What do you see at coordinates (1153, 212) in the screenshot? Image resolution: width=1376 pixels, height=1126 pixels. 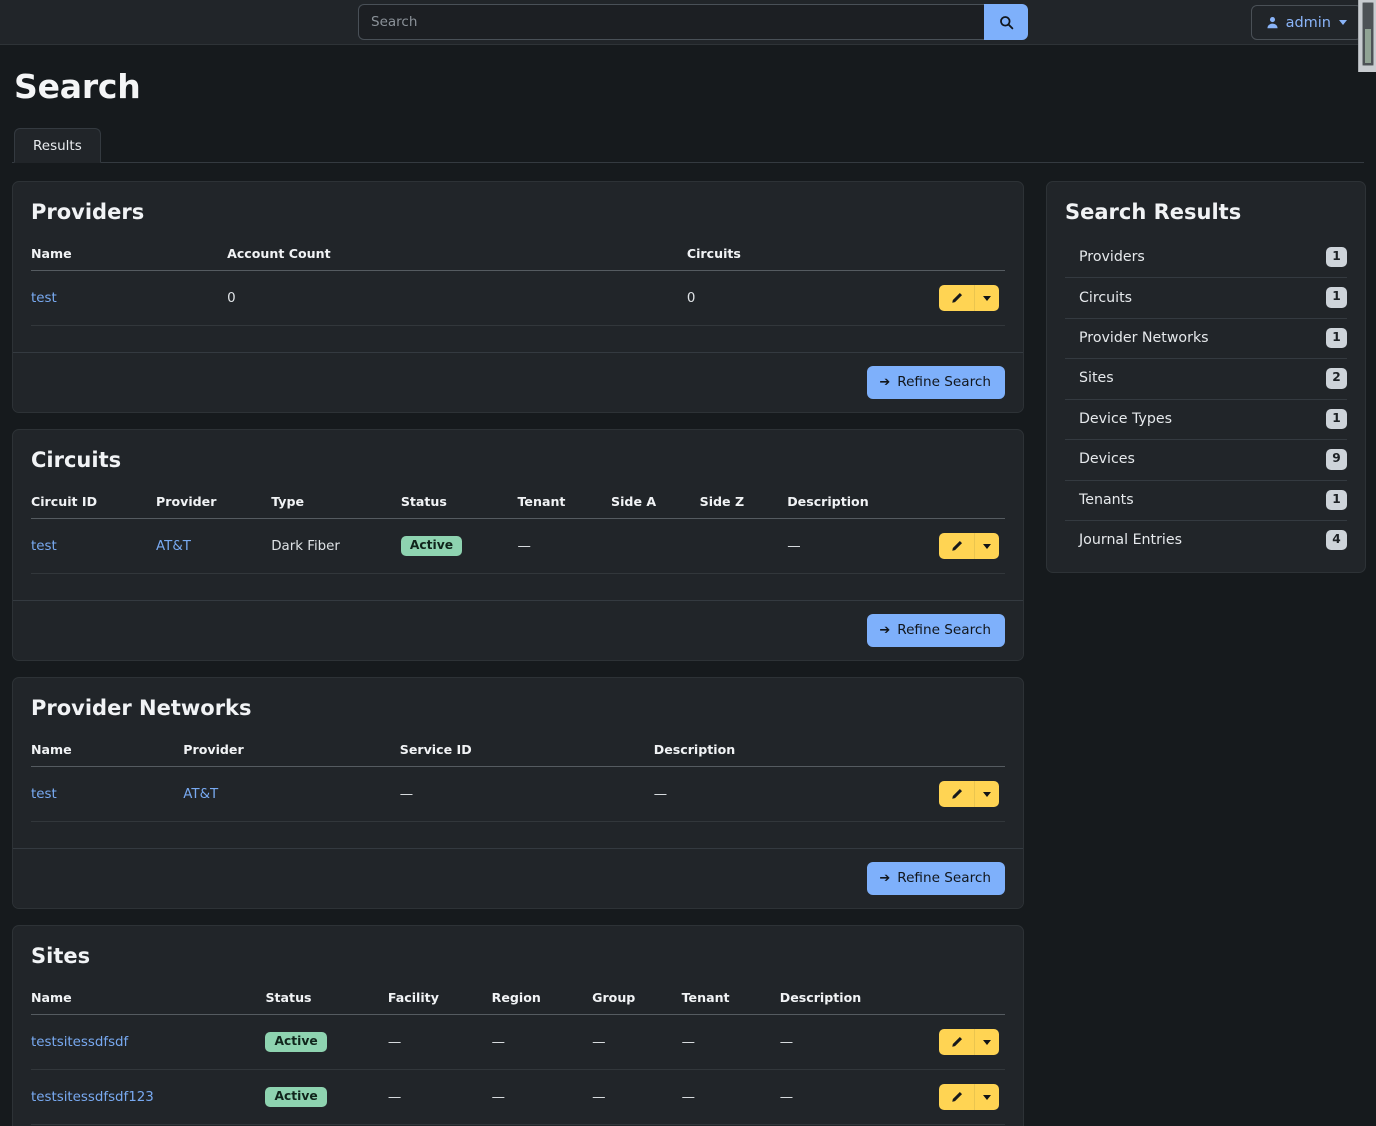 I see `search-results-title: Search Results` at bounding box center [1153, 212].